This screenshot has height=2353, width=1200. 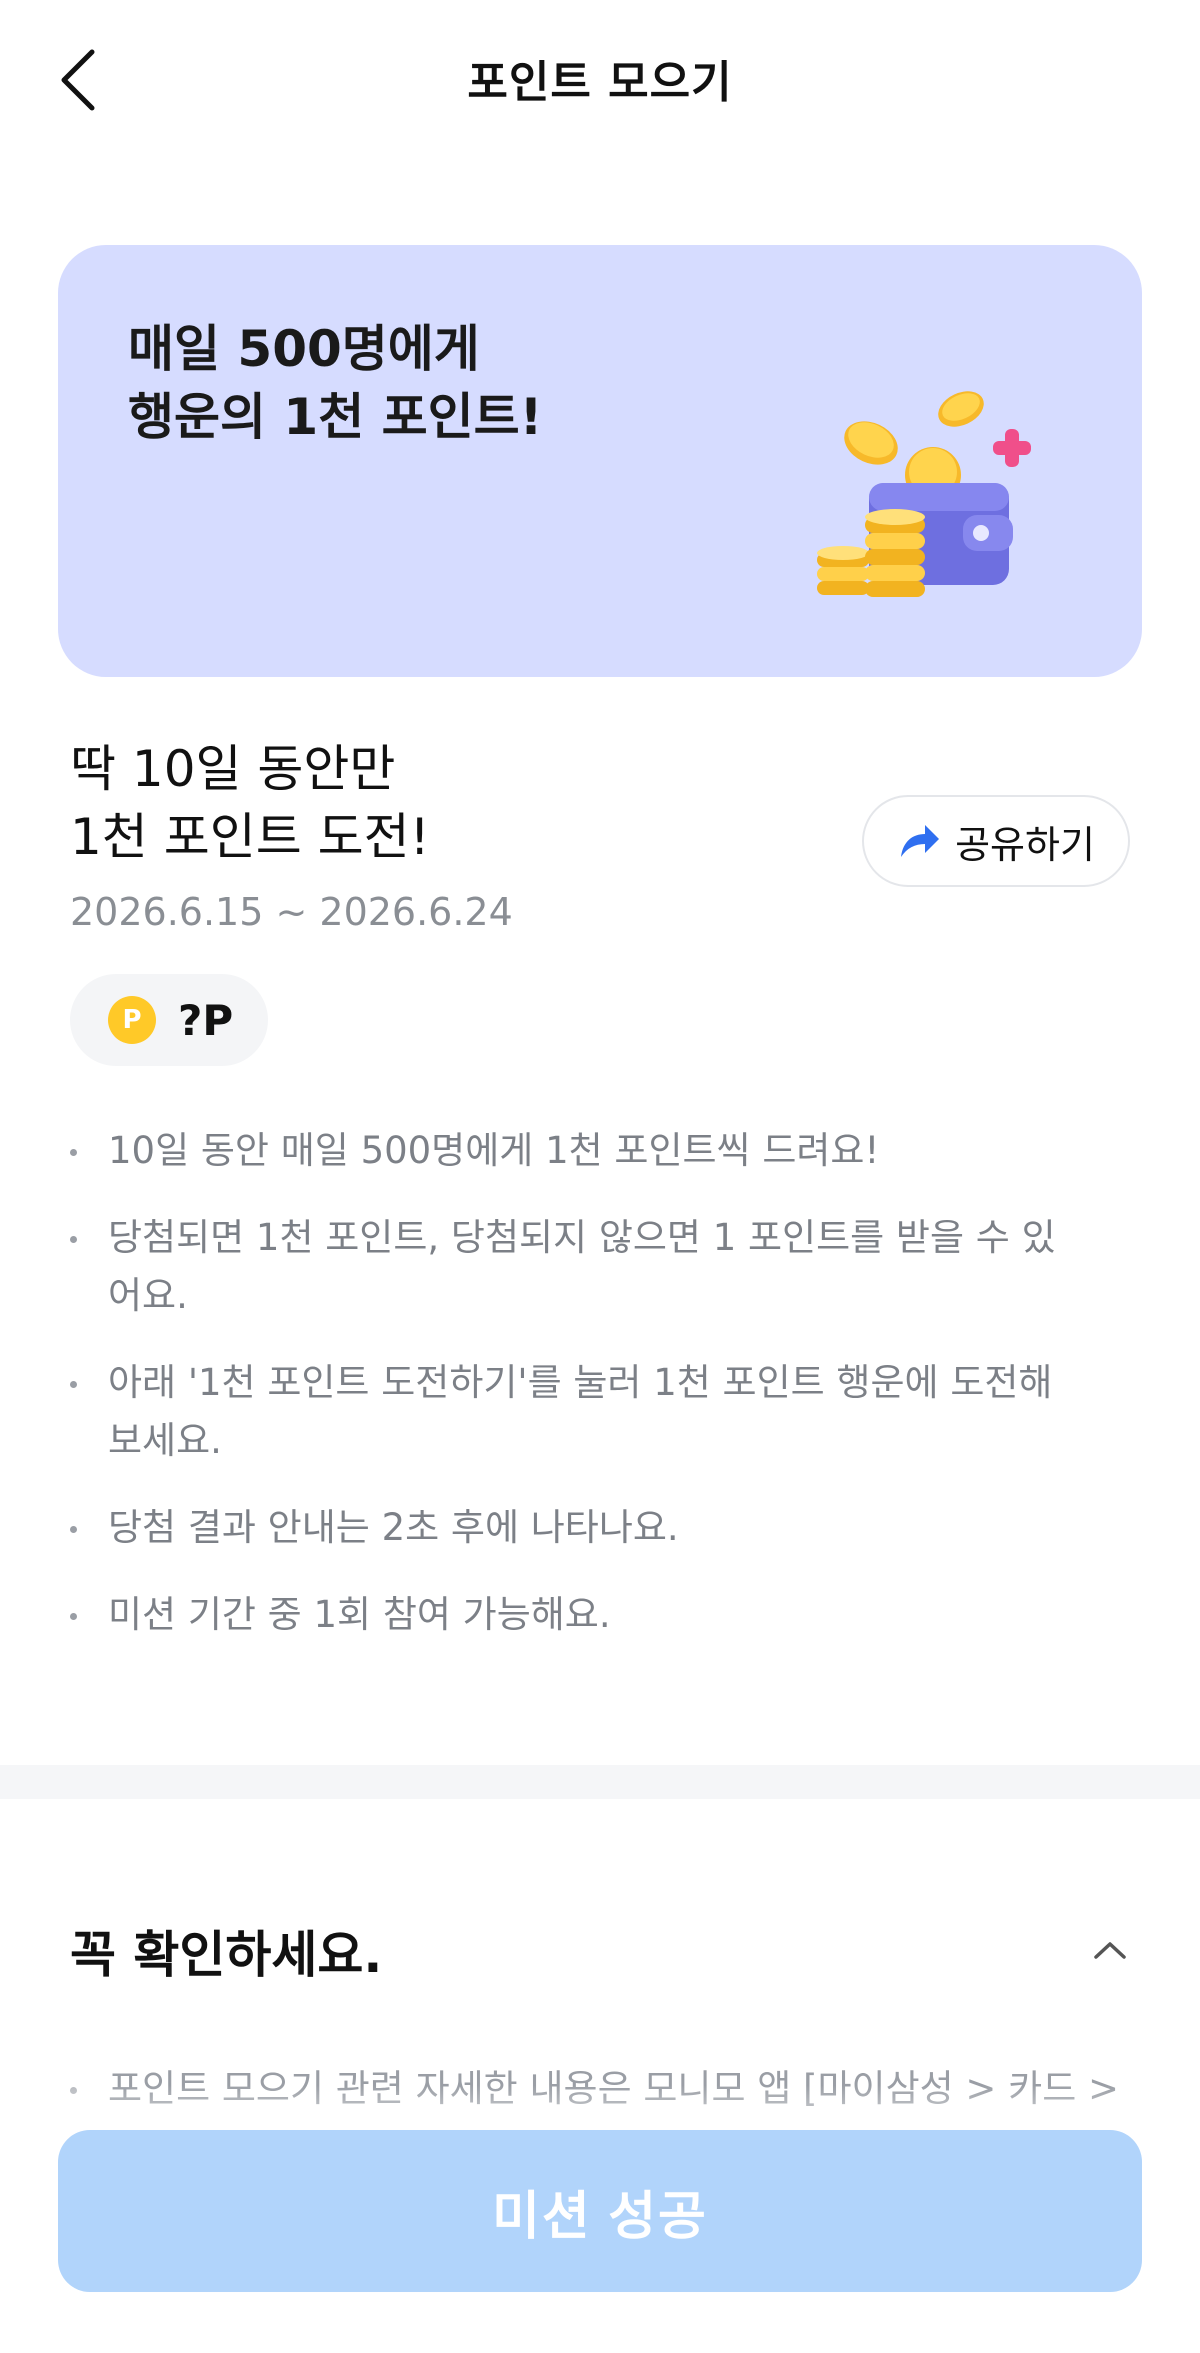 What do you see at coordinates (575, 1615) in the screenshot?
I see `list-item: 미션 기간 중 1회 참여 가능해요.` at bounding box center [575, 1615].